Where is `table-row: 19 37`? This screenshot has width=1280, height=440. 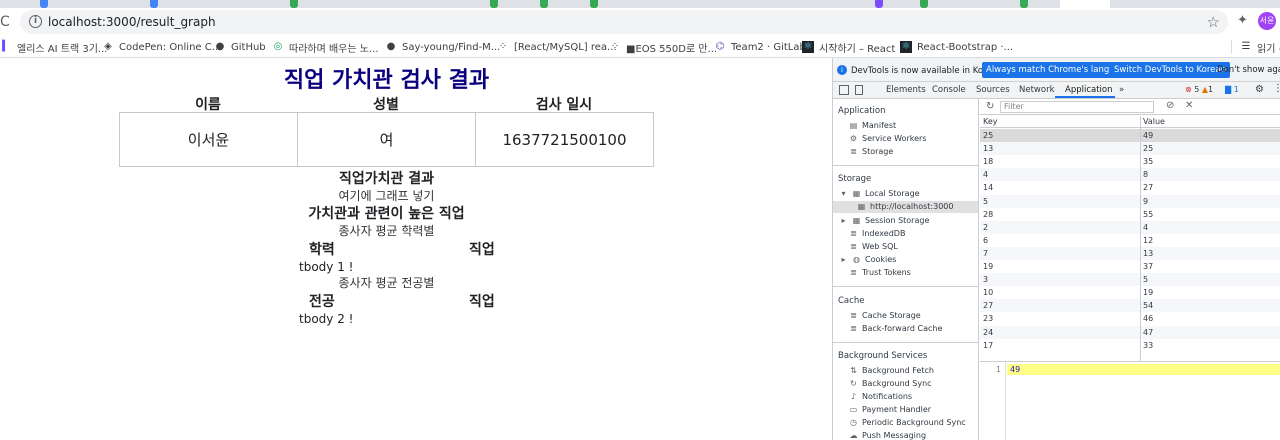
table-row: 19 37 is located at coordinates (1130, 266).